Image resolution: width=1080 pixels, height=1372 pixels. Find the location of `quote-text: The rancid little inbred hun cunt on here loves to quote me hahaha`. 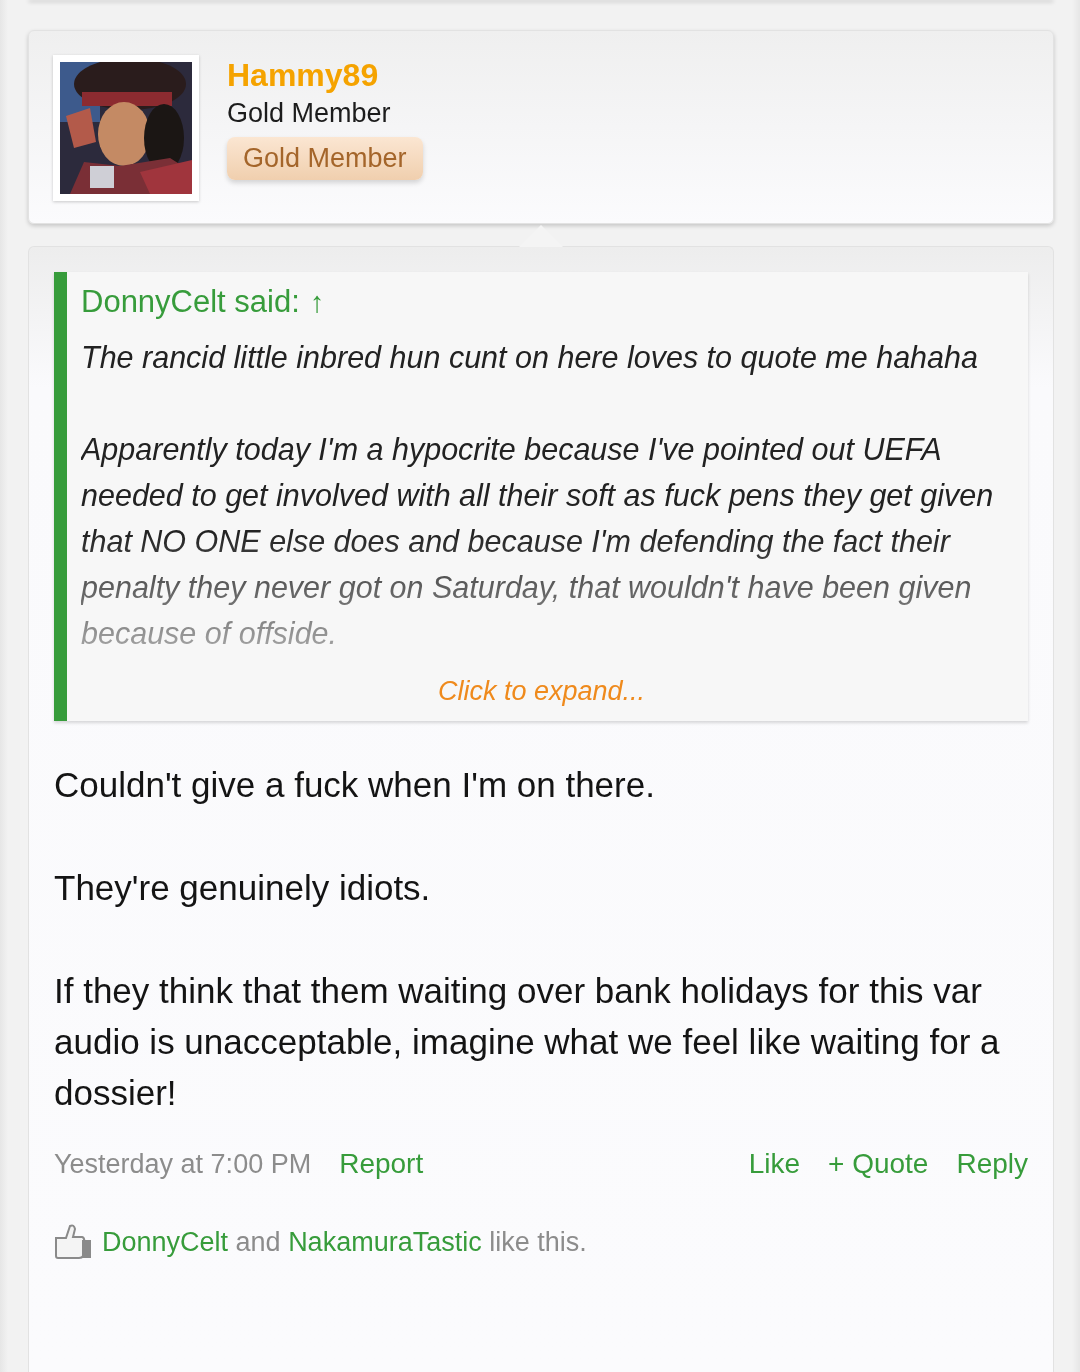

quote-text: The rancid little inbred hun cunt on here loves to quote me hahaha is located at coordinates (530, 358).